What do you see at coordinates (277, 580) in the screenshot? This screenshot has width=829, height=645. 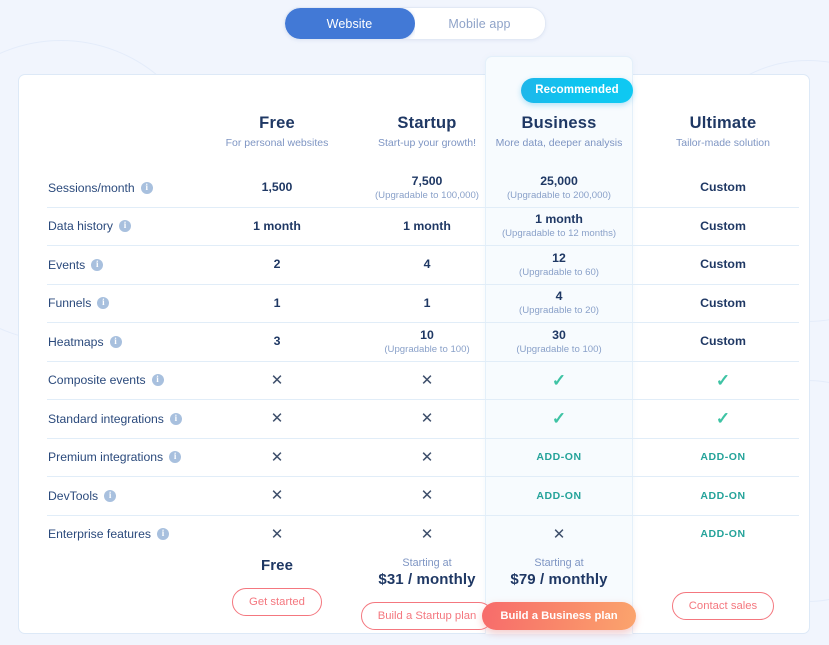 I see `plan-footer-free: Free Get started` at bounding box center [277, 580].